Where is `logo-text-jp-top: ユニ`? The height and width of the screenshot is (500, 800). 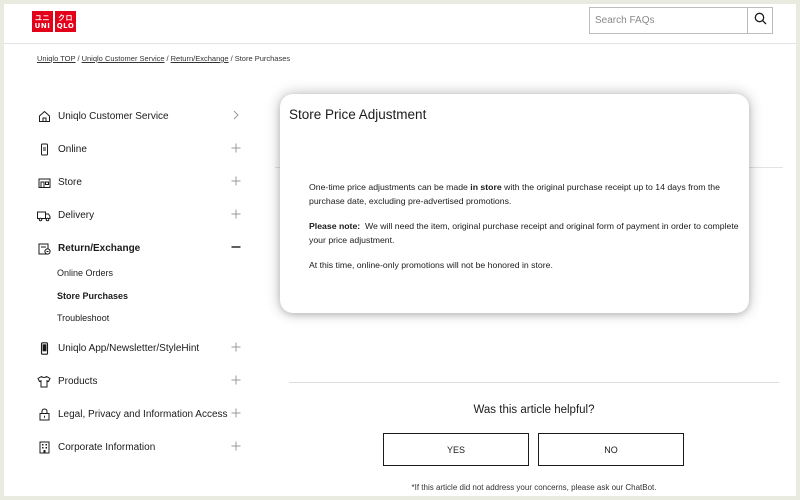 logo-text-jp-top: ユニ is located at coordinates (42, 17).